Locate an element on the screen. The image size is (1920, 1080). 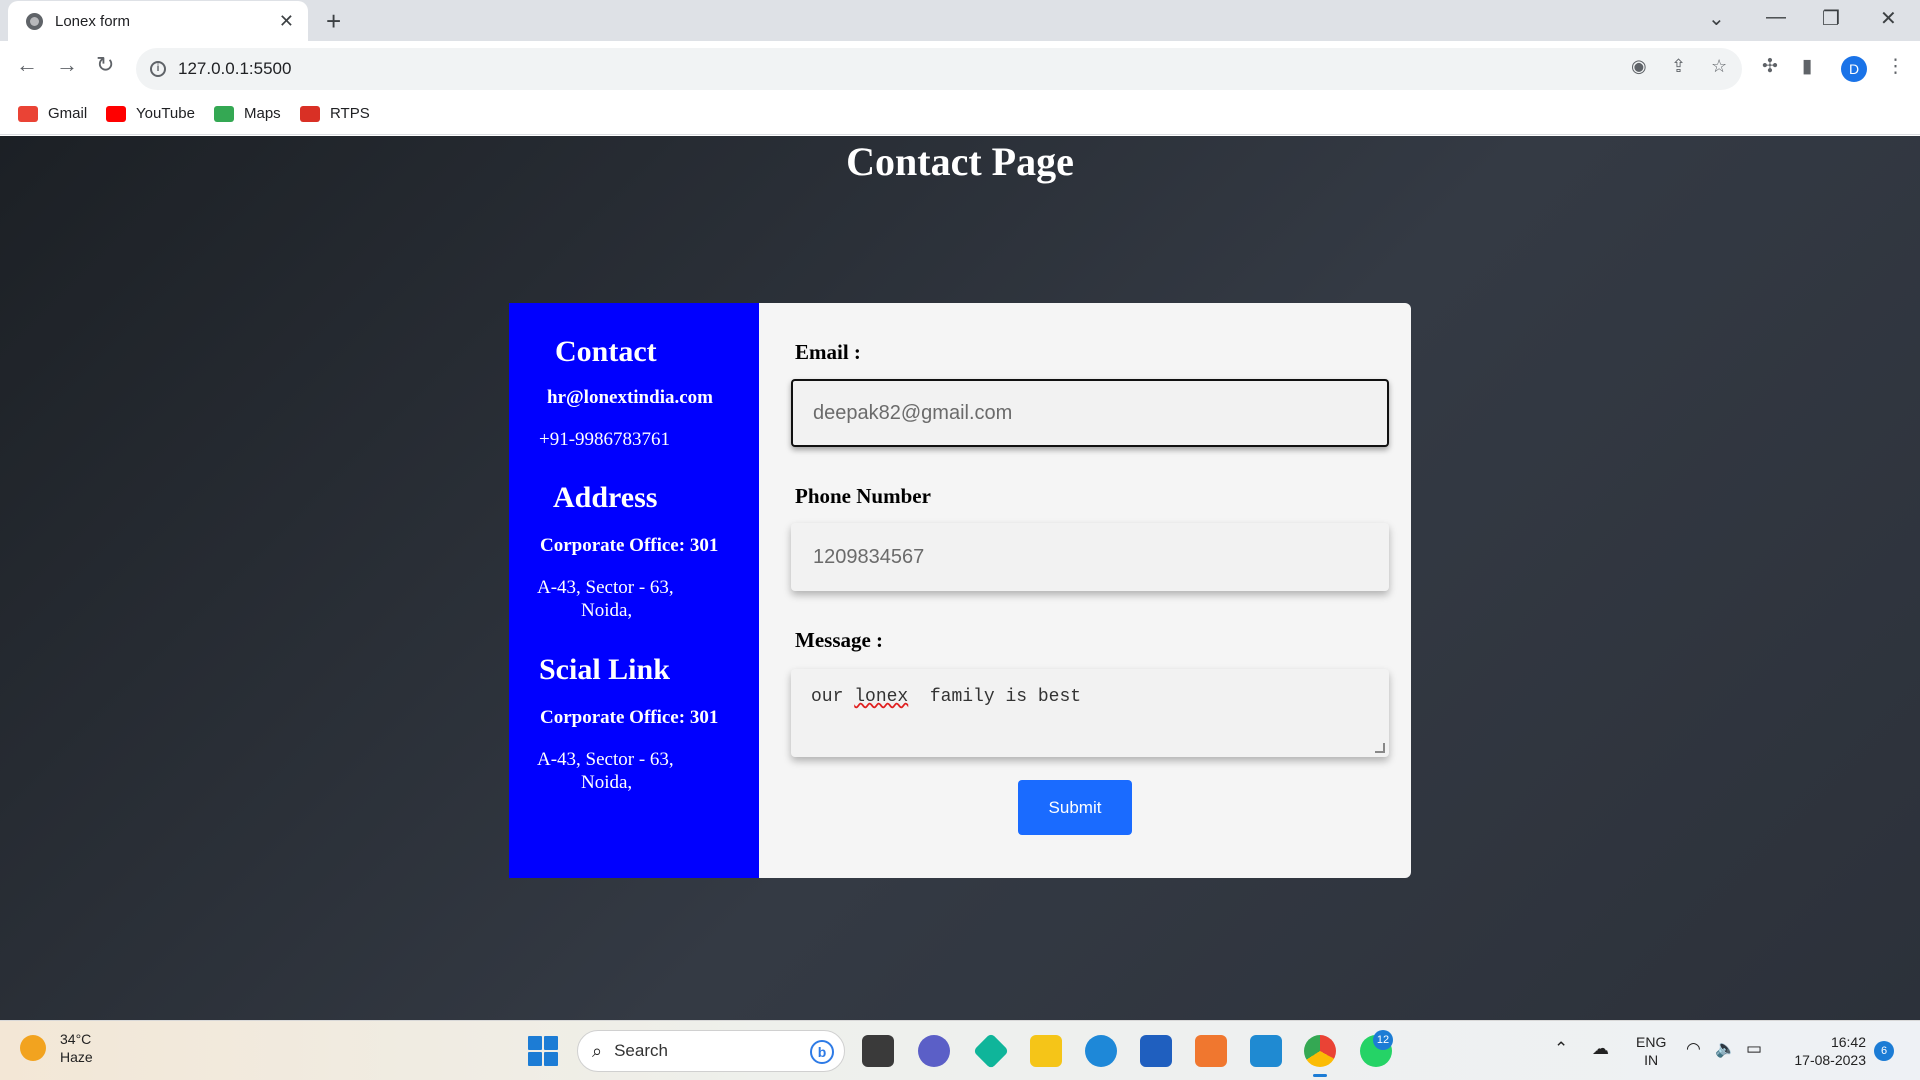
weather-condition: Haze is located at coordinates (76, 1057).